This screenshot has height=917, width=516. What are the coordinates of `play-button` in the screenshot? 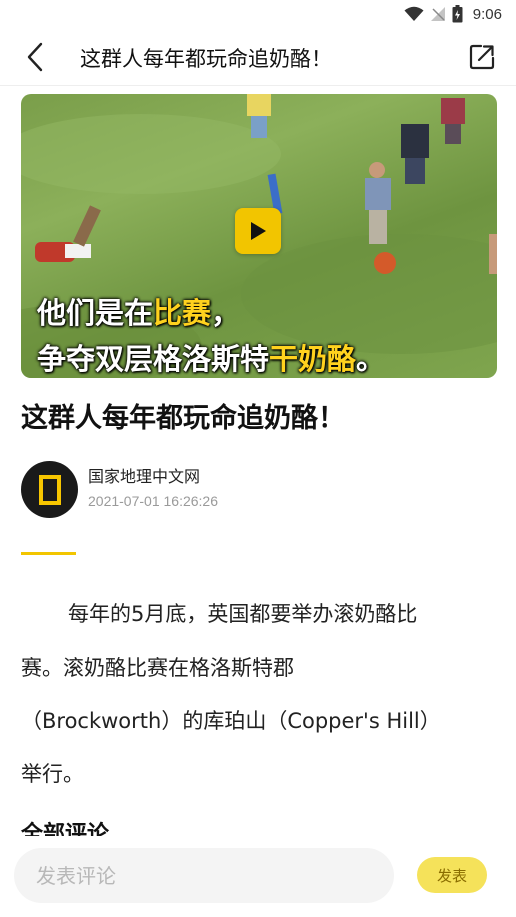 It's located at (258, 231).